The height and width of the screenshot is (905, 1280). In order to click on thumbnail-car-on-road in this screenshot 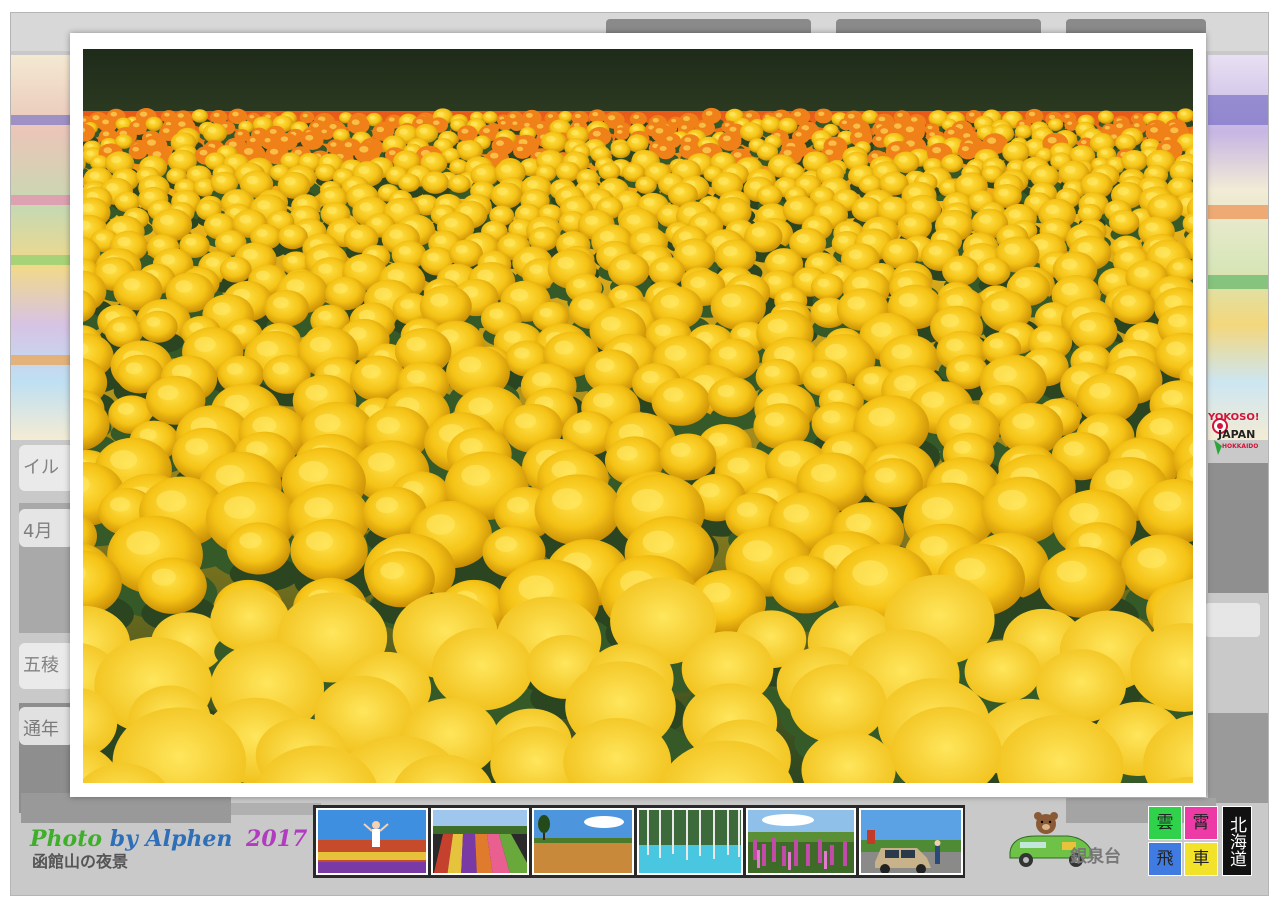, I will do `click(911, 841)`.